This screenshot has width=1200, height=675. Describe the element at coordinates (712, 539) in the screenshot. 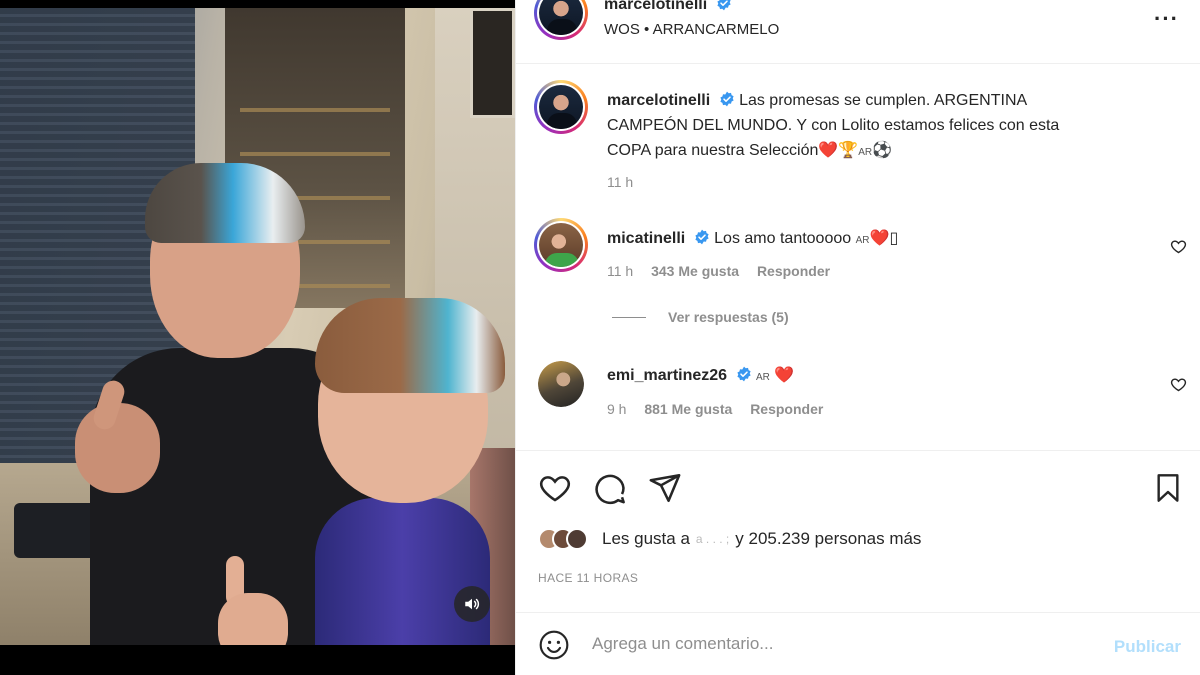

I see `likes-redacted-name: a . . . ;` at that location.